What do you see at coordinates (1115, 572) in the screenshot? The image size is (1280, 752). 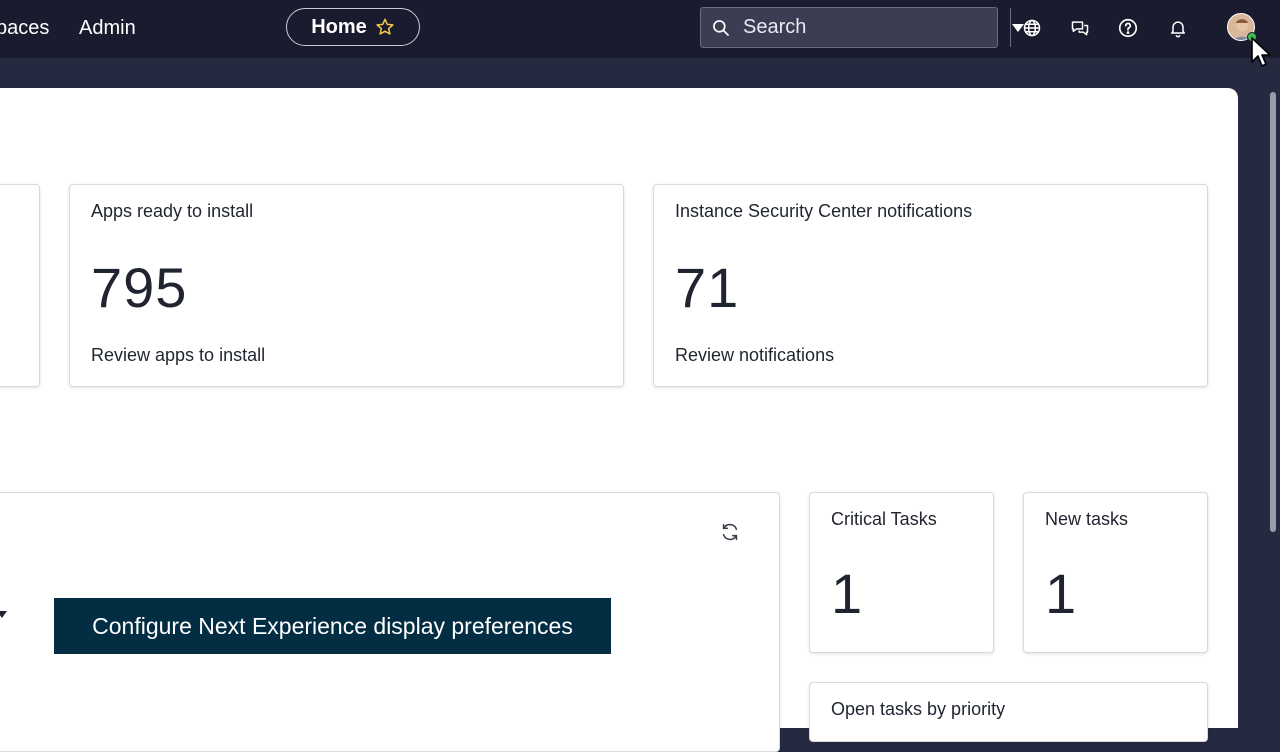 I see `new-tasks-card: New tasks 1` at bounding box center [1115, 572].